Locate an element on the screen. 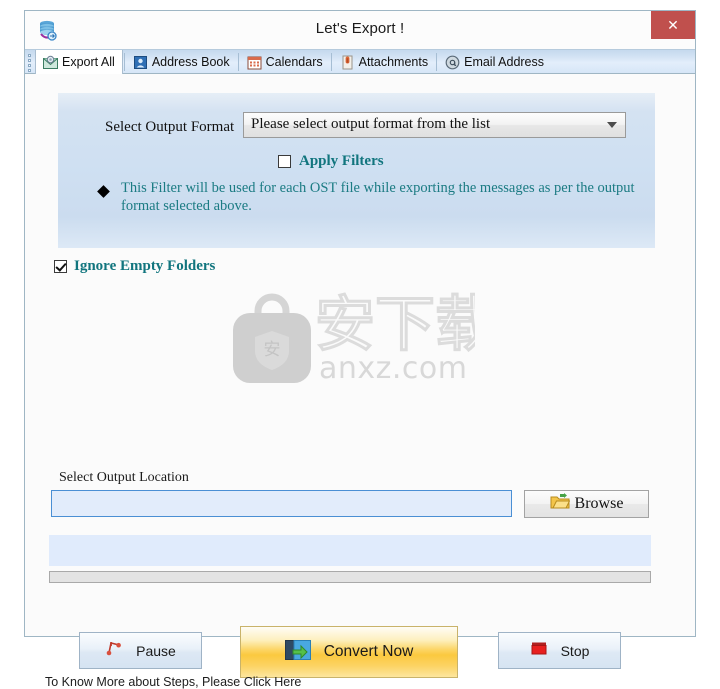 The width and height of the screenshot is (720, 689). apply-filters-row: Apply Filters is located at coordinates (331, 161).